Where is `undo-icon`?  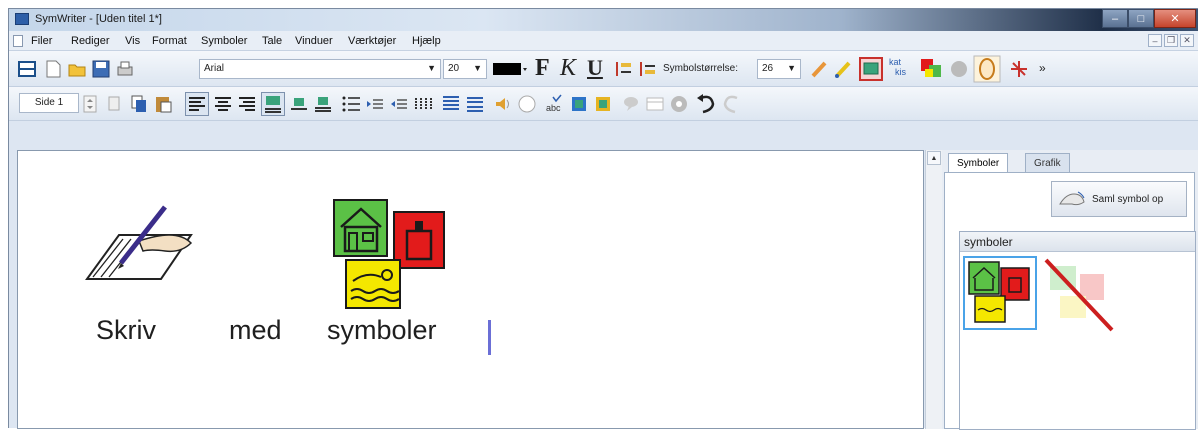 undo-icon is located at coordinates (706, 104).